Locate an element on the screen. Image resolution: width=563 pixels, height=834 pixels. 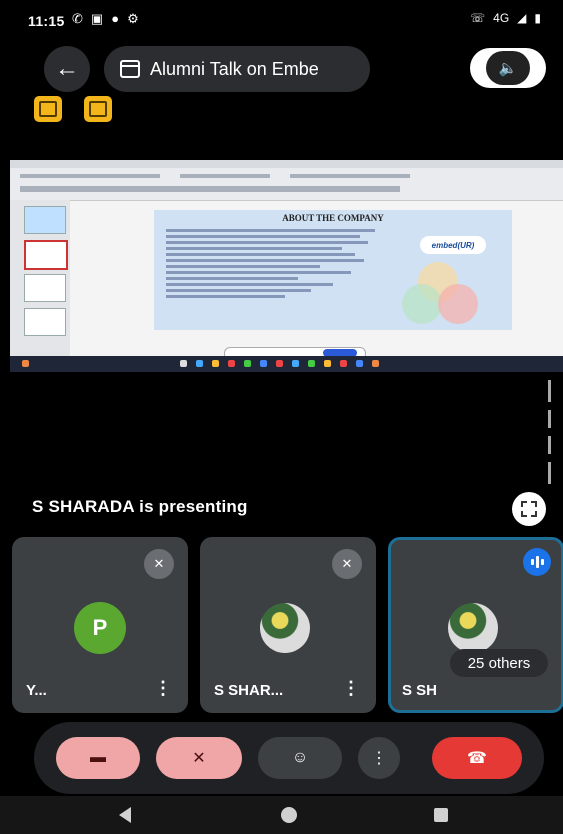
slide-thumbnails is located at coordinates (40, 278).